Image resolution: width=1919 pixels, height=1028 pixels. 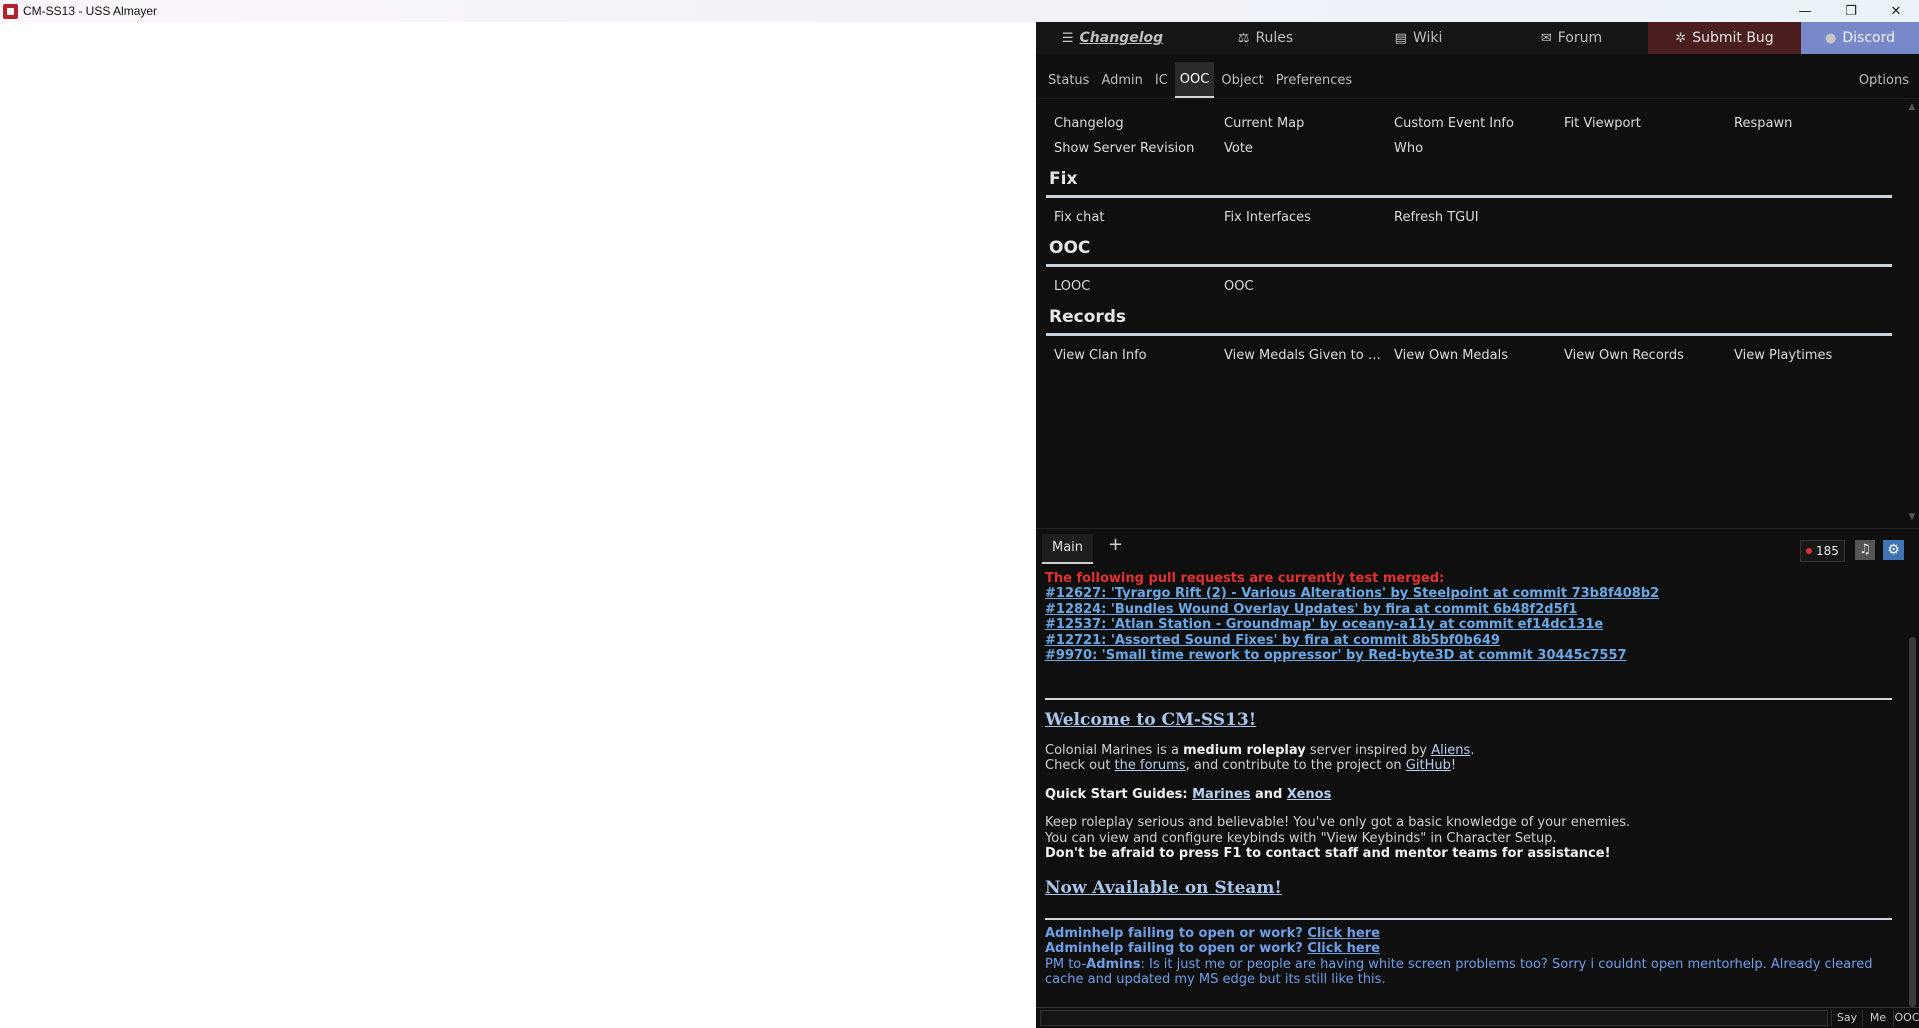 I want to click on ping-value: 185, so click(x=1827, y=551).